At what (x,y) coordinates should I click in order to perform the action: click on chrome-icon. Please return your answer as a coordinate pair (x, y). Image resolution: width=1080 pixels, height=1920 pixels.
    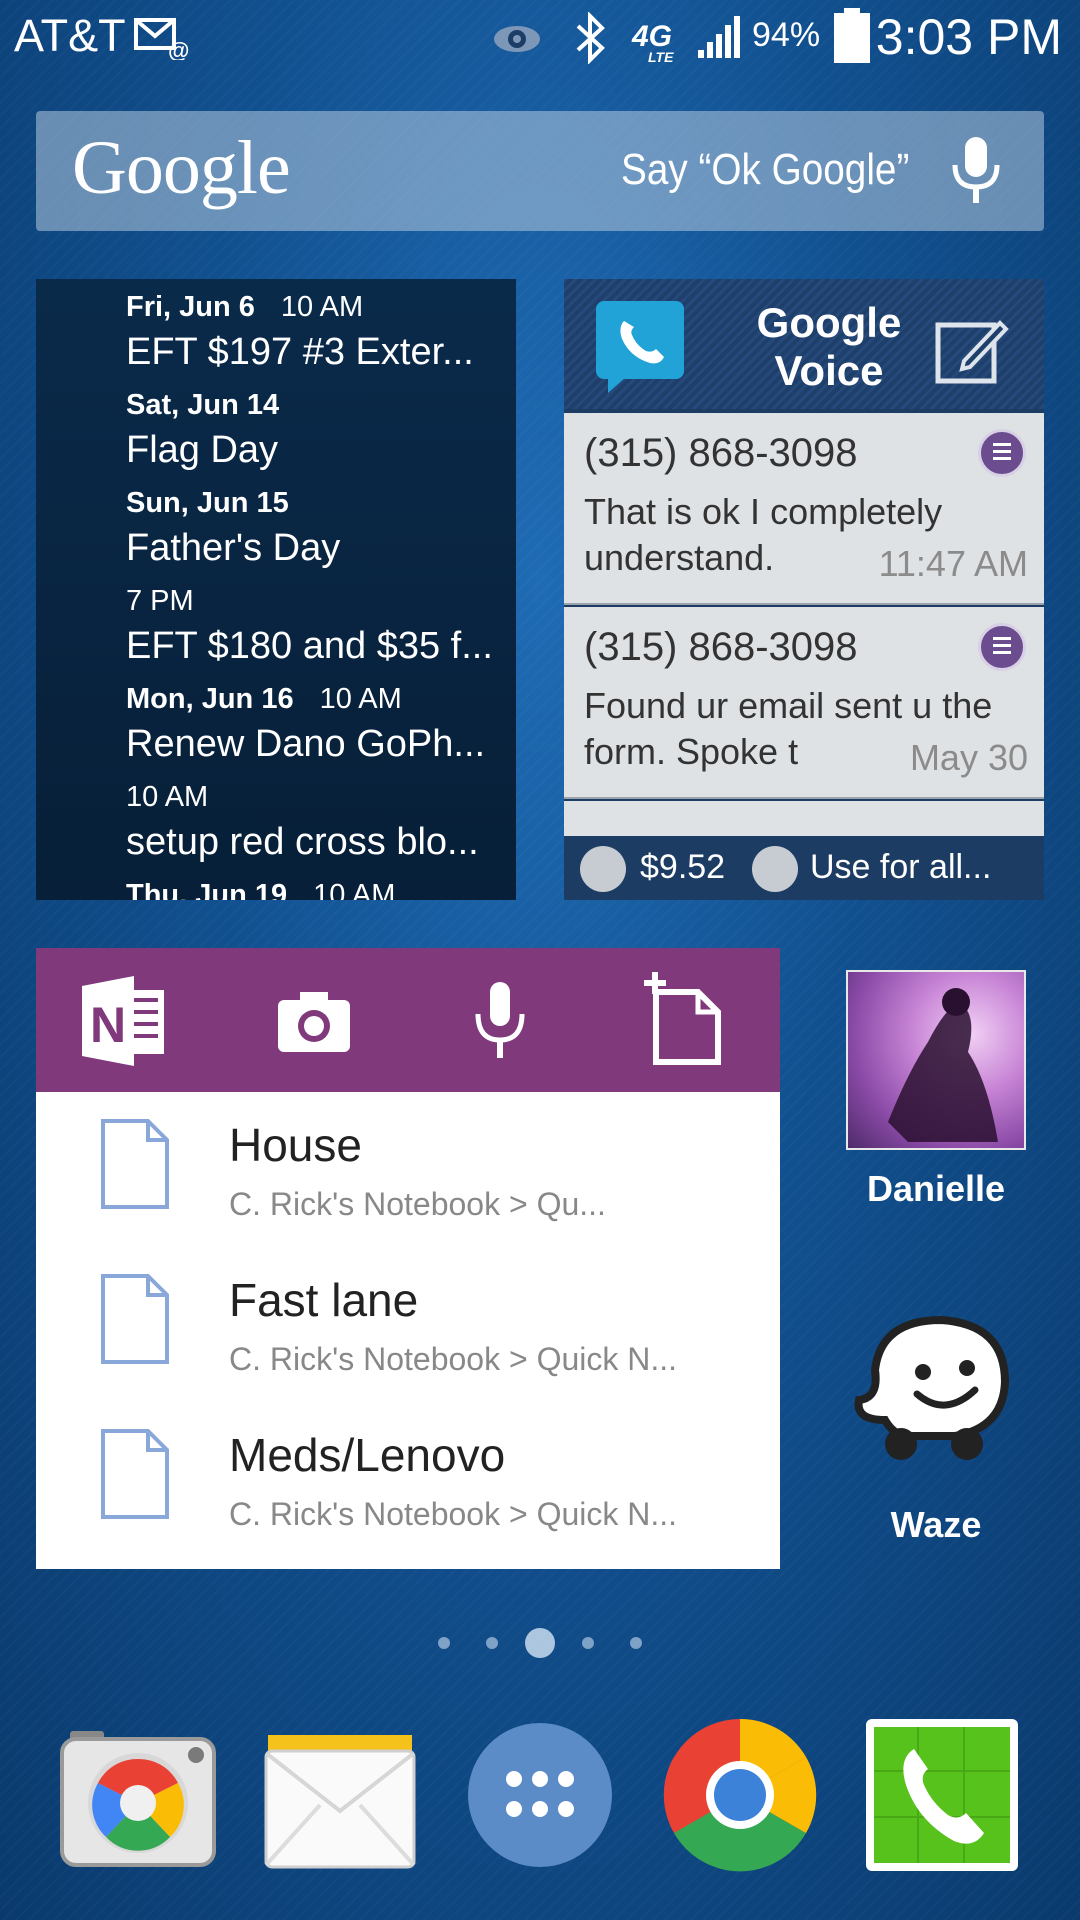
    Looking at the image, I should click on (740, 1795).